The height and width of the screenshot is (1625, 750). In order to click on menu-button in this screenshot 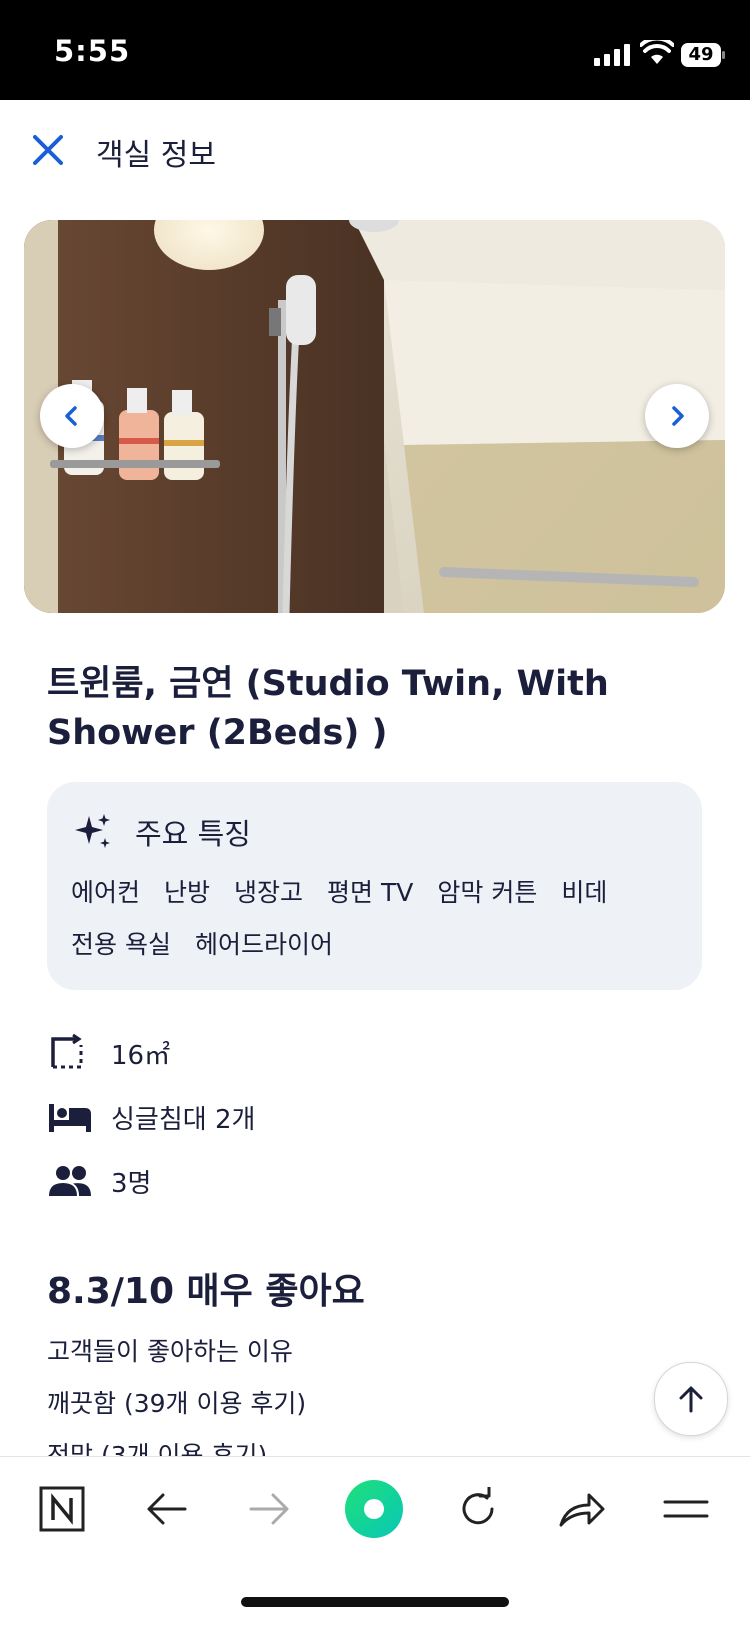, I will do `click(686, 1509)`.